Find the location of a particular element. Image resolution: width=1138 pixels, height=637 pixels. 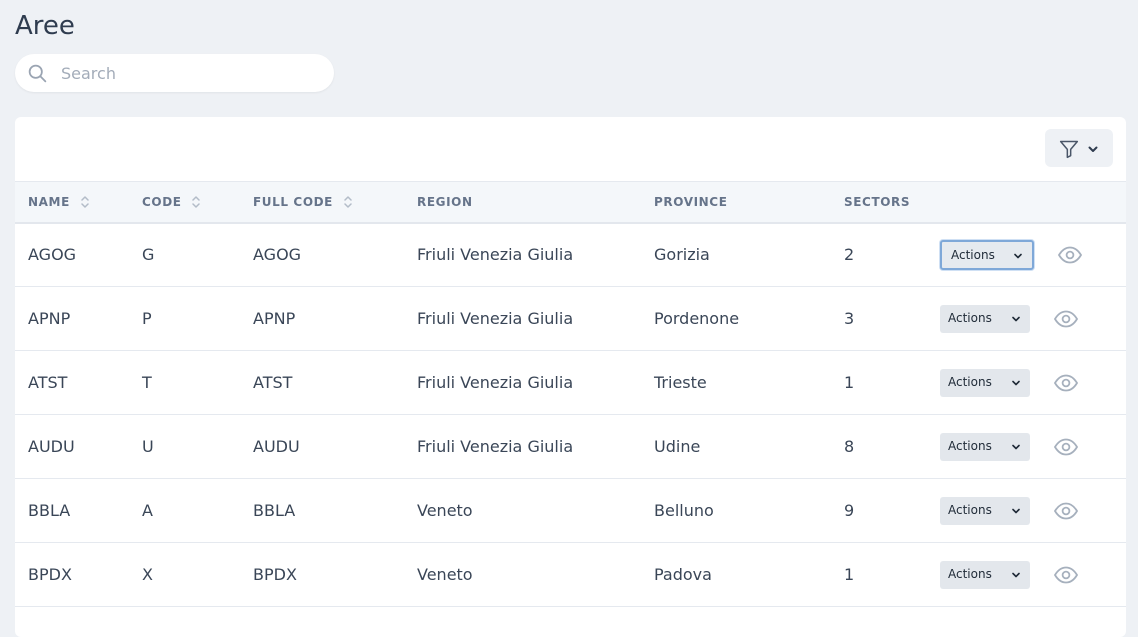

column-header-code: CODE is located at coordinates (184, 202).